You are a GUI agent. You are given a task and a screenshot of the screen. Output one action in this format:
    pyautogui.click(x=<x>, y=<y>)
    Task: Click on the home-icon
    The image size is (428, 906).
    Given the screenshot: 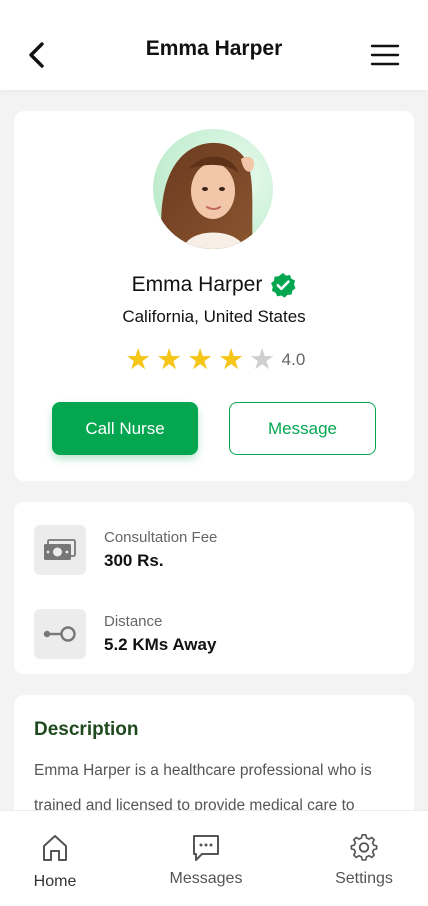 What is the action you would take?
    pyautogui.click(x=55, y=848)
    